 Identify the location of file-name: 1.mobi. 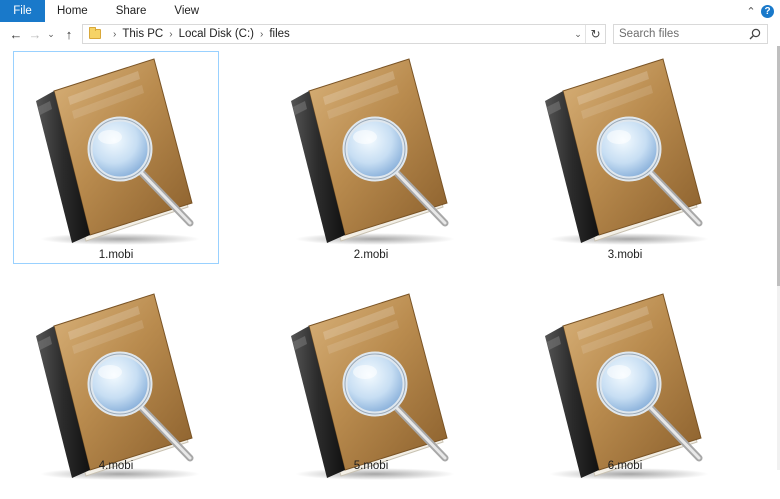
(116, 255).